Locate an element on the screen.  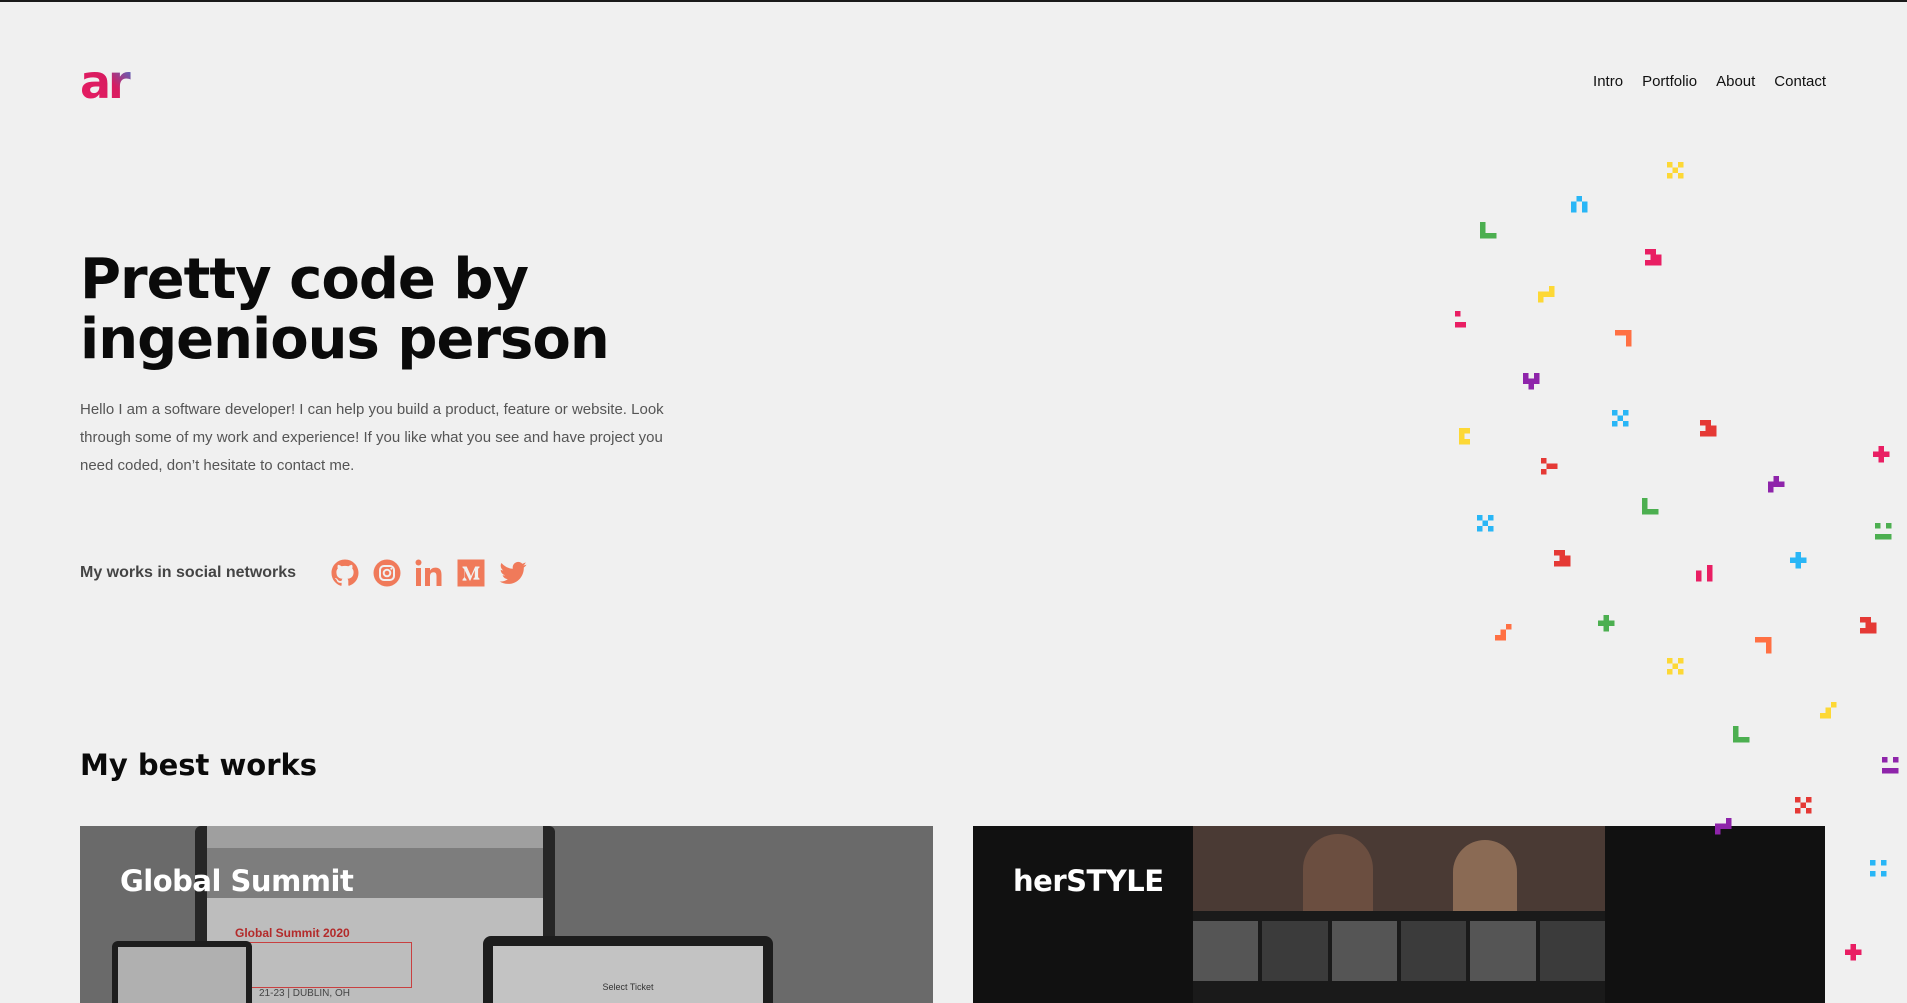
linkedin-icon is located at coordinates (429, 573).